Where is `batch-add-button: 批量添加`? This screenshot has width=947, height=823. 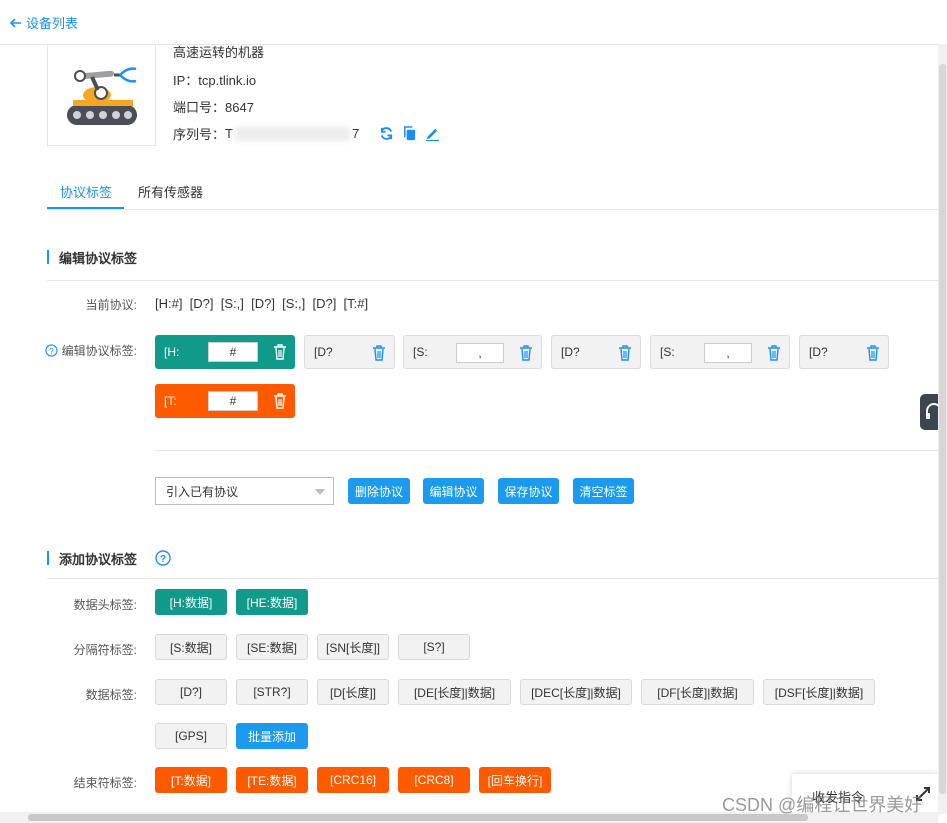
batch-add-button: 批量添加 is located at coordinates (272, 736).